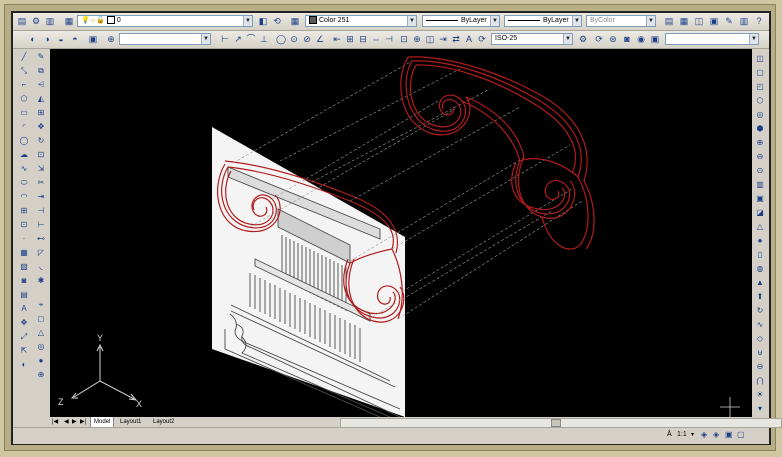 This screenshot has height=457, width=782. What do you see at coordinates (760, 114) in the screenshot?
I see `zoom-center-icon: ◎` at bounding box center [760, 114].